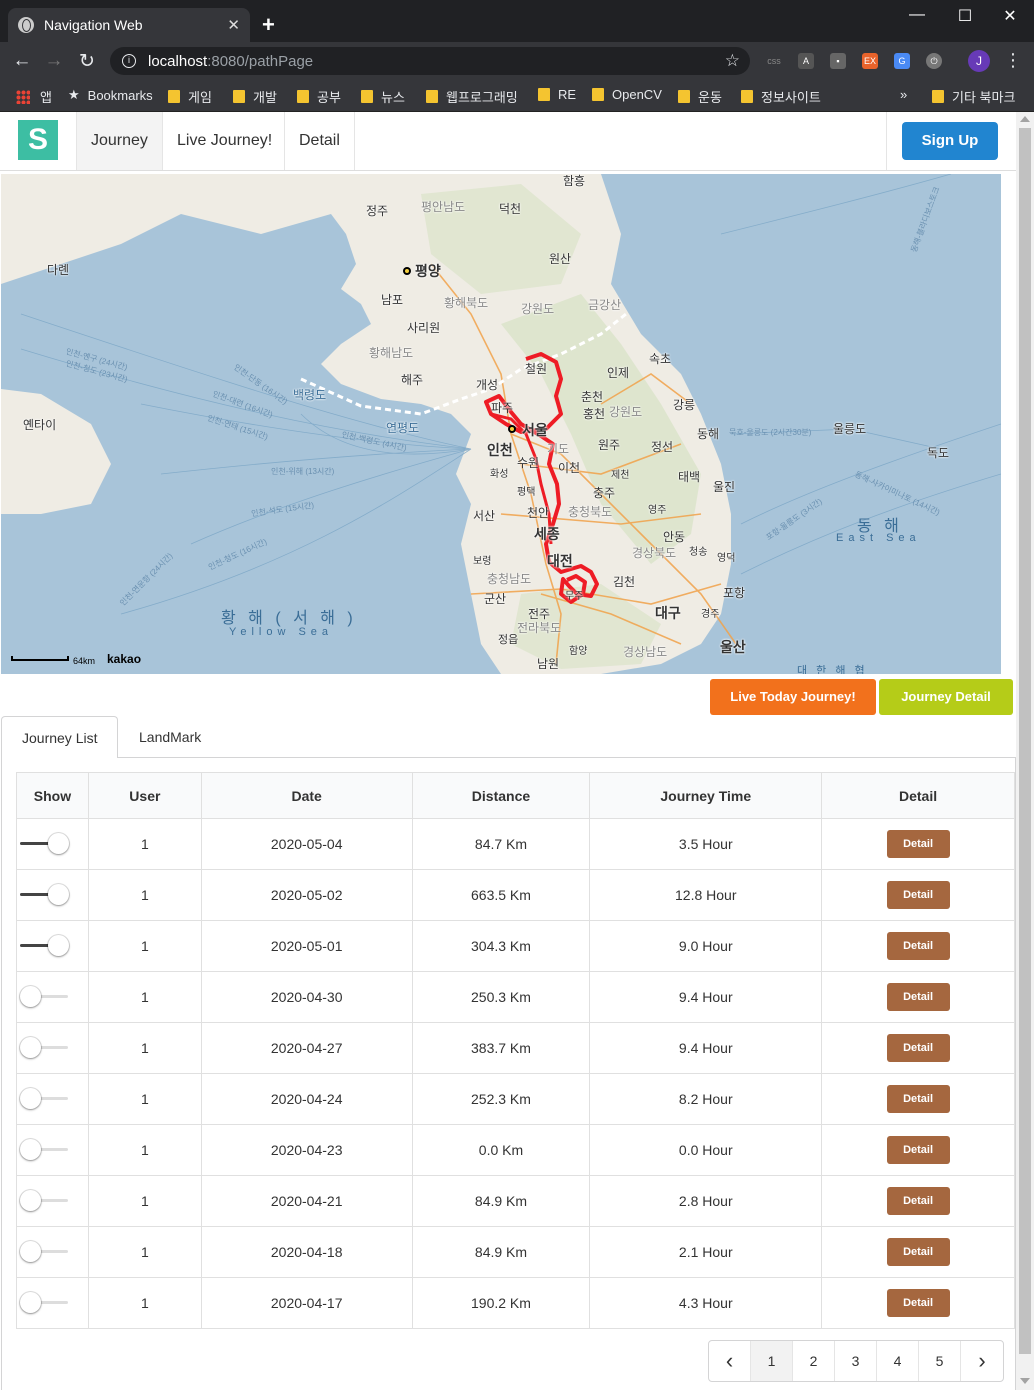 Image resolution: width=1034 pixels, height=1390 pixels. I want to click on tab-landmark: LandMark, so click(170, 737).